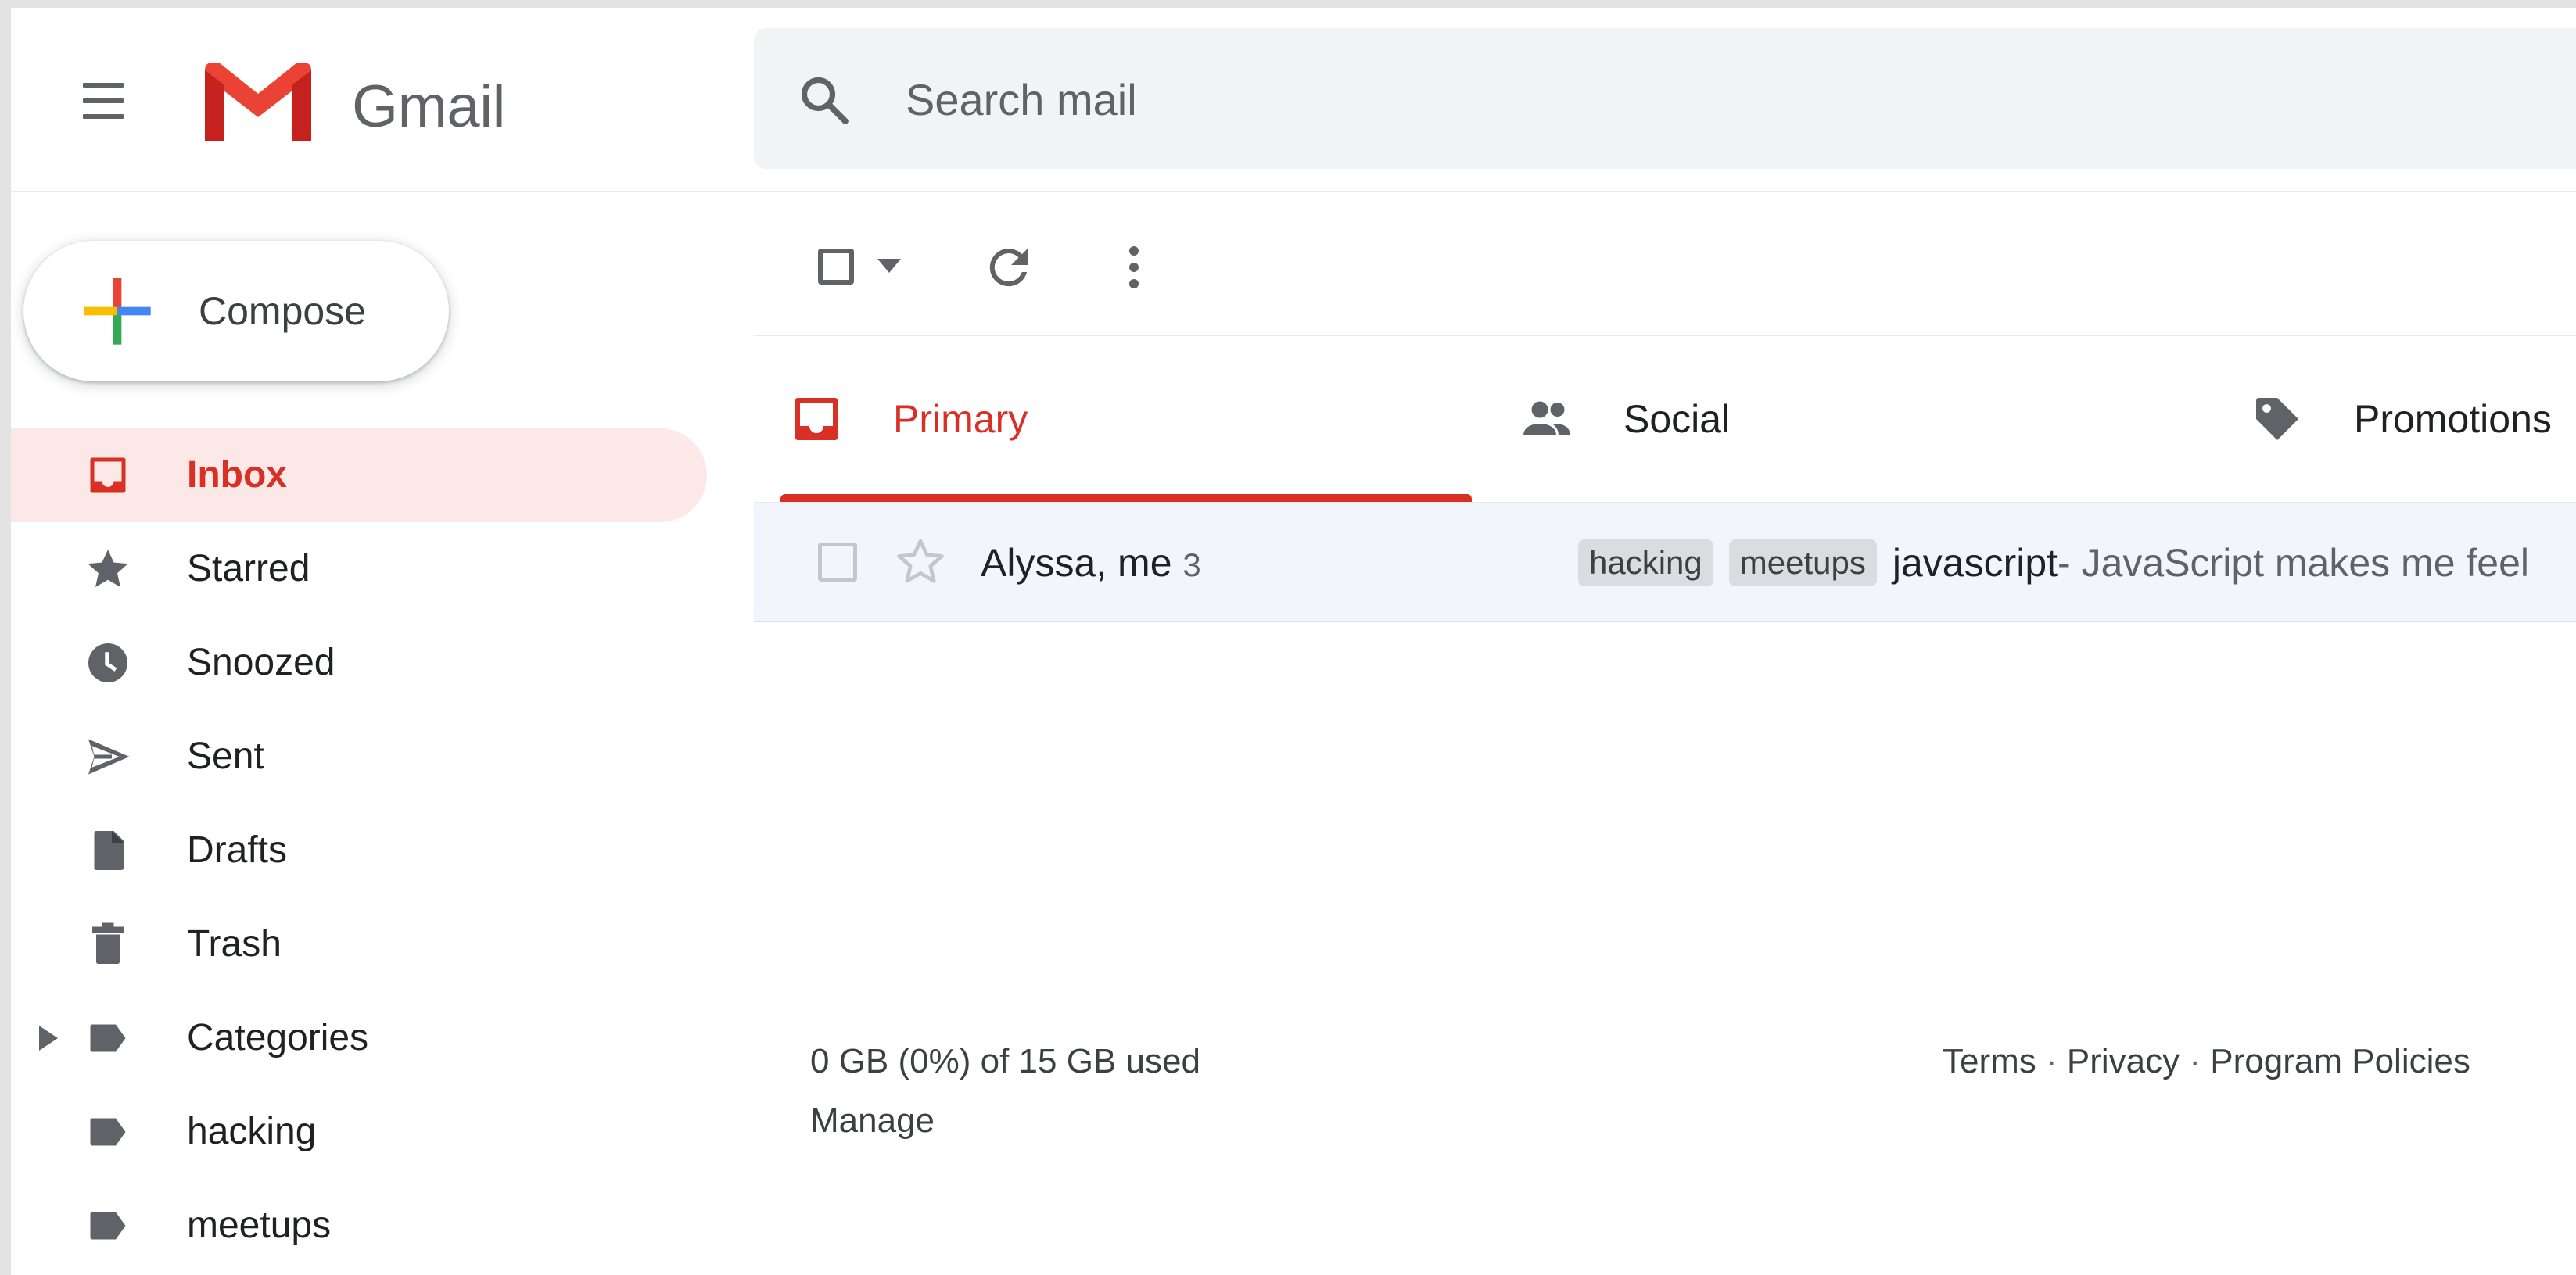  What do you see at coordinates (1191, 564) in the screenshot?
I see `thread-count: 3` at bounding box center [1191, 564].